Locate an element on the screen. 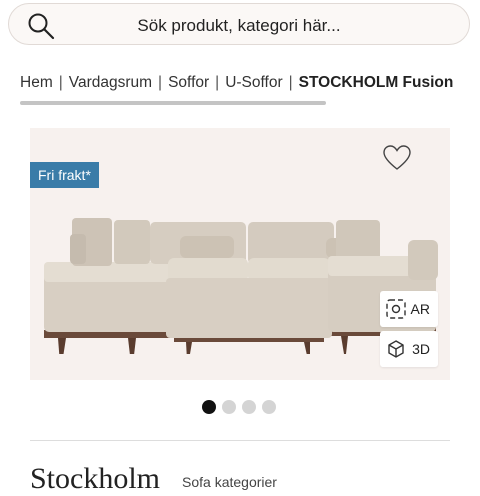  breadcrumb-item-vardagsrum: Vardagsrum is located at coordinates (110, 82).